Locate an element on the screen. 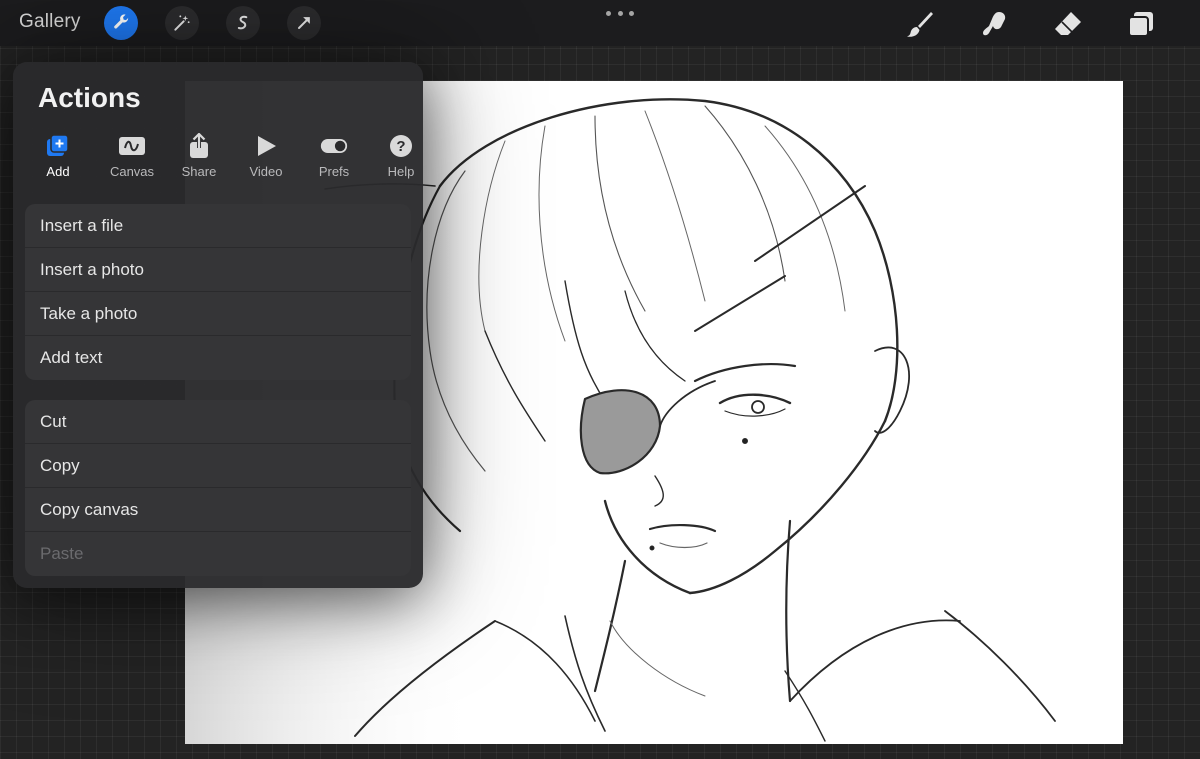 This screenshot has width=1200, height=759. take-photo-item: Take a photo is located at coordinates (218, 314).